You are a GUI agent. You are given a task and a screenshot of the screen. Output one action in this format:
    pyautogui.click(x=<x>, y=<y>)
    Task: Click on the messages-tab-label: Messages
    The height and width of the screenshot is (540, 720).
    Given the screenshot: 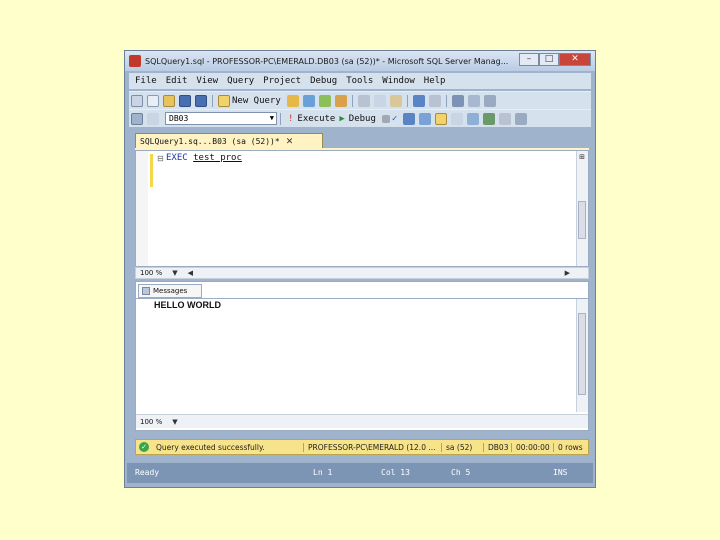 What is the action you would take?
    pyautogui.click(x=170, y=291)
    